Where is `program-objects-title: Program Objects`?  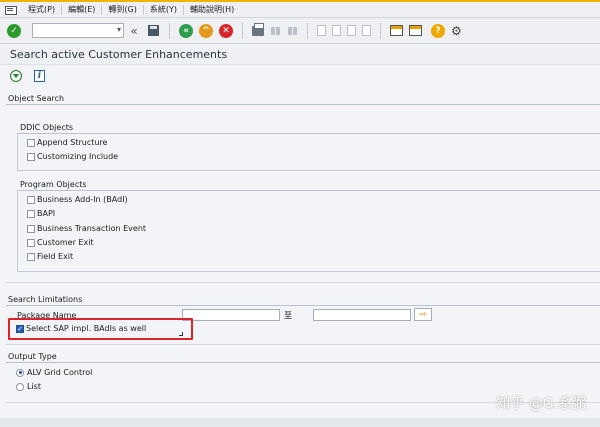
program-objects-title: Program Objects is located at coordinates (53, 184).